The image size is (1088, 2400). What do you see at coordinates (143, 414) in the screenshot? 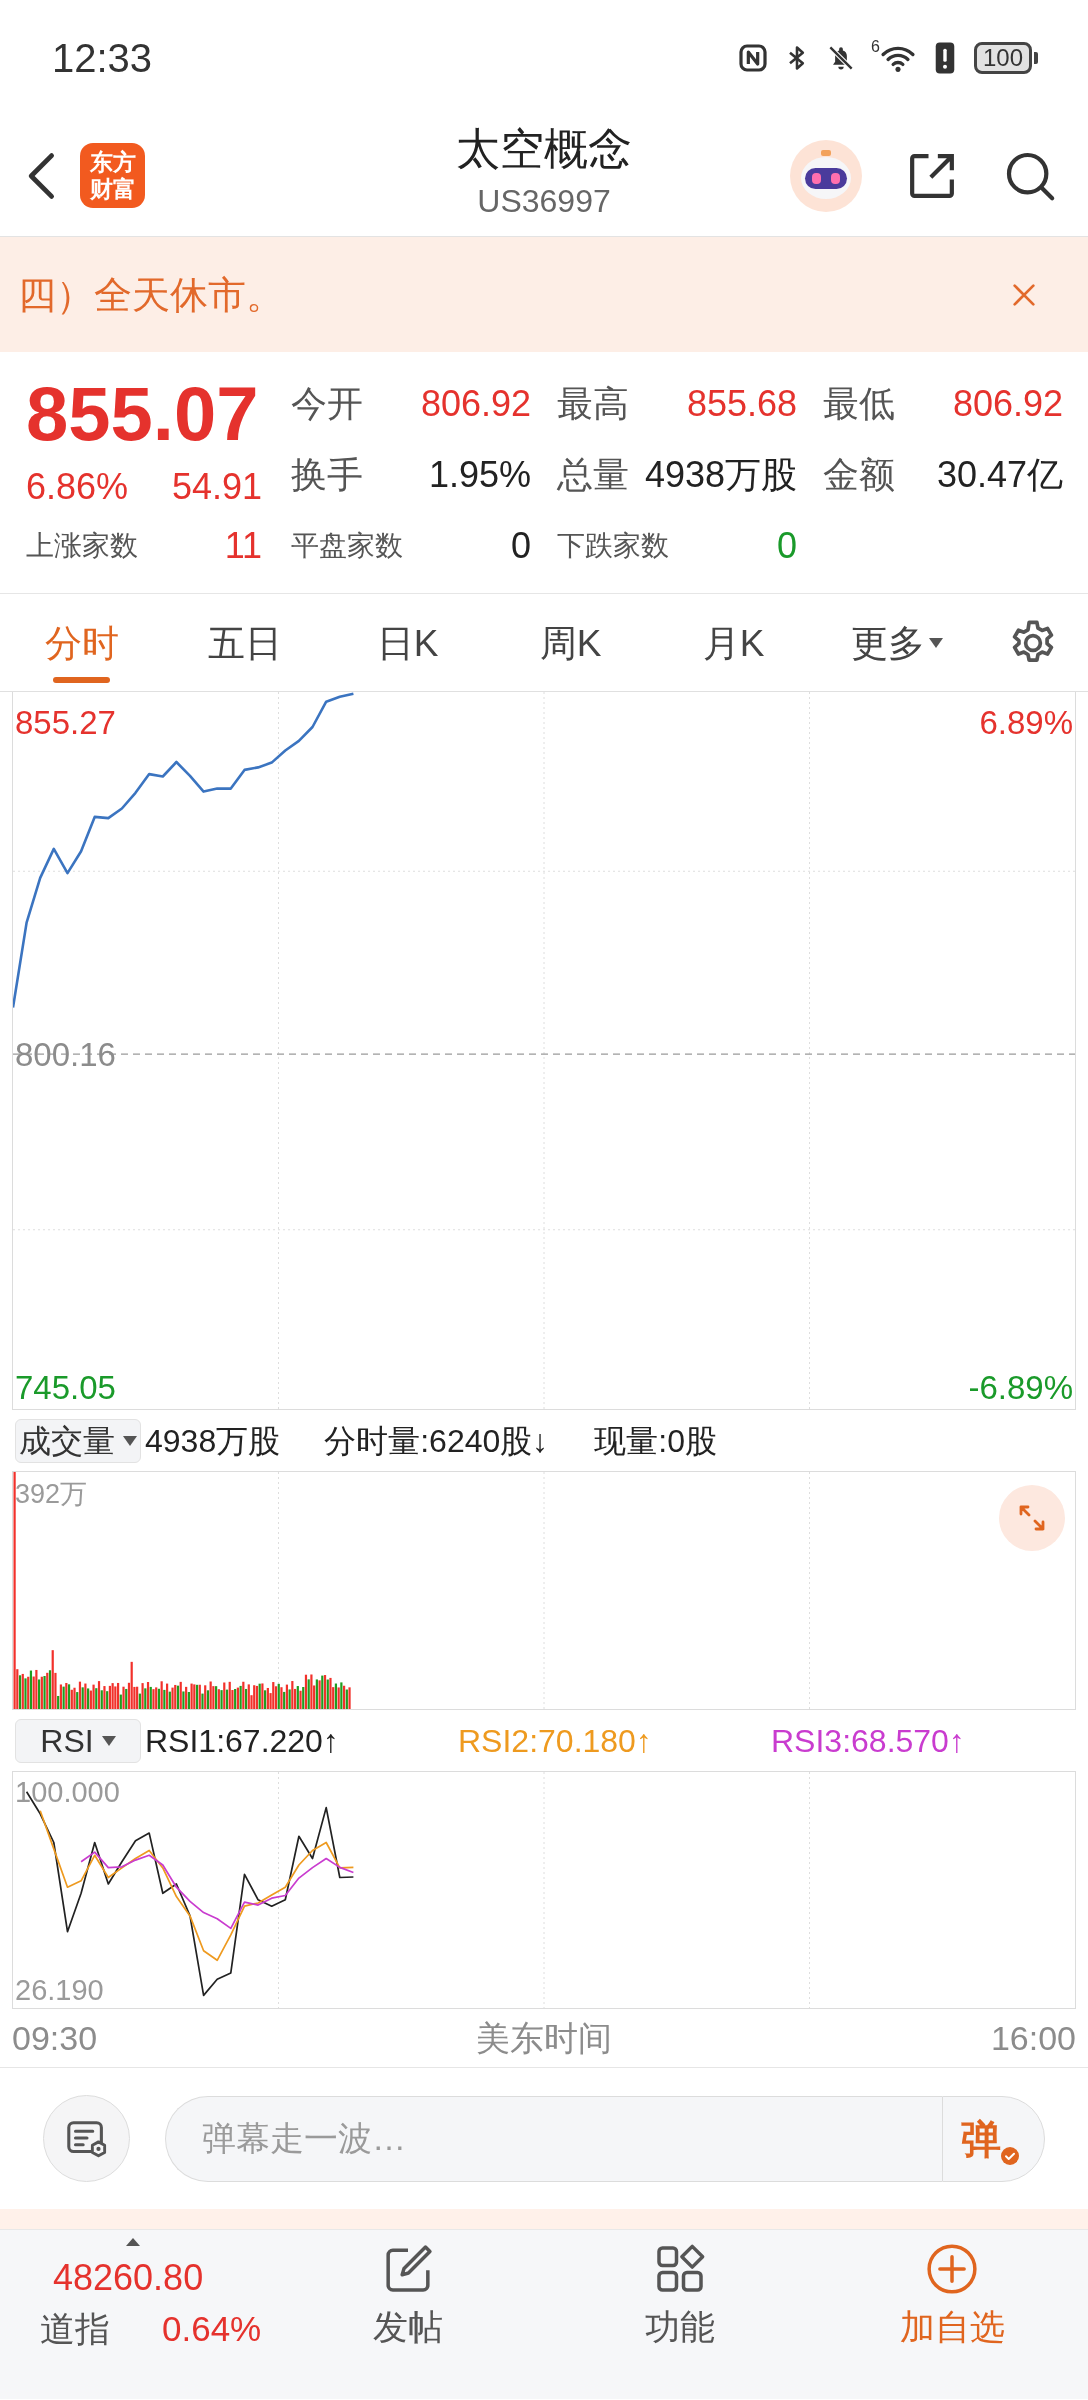
I see `last-price: 855.07` at bounding box center [143, 414].